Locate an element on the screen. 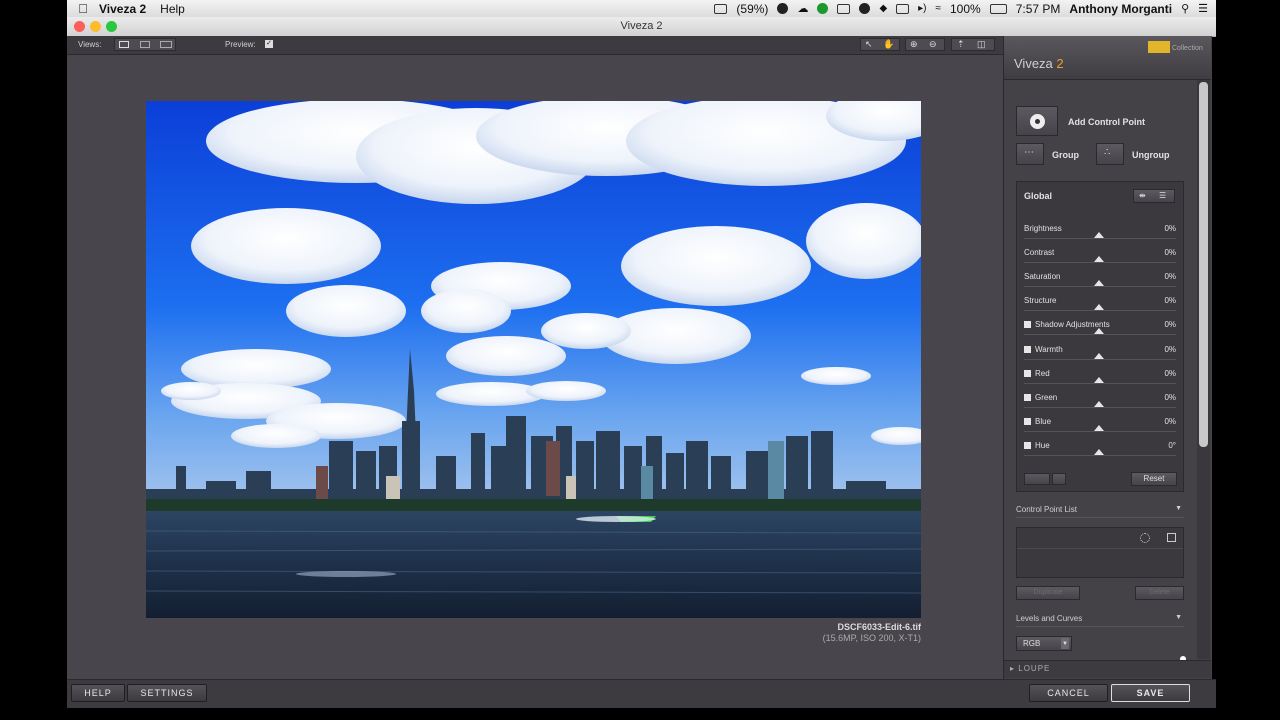  minimize-window-icon is located at coordinates (95, 26).